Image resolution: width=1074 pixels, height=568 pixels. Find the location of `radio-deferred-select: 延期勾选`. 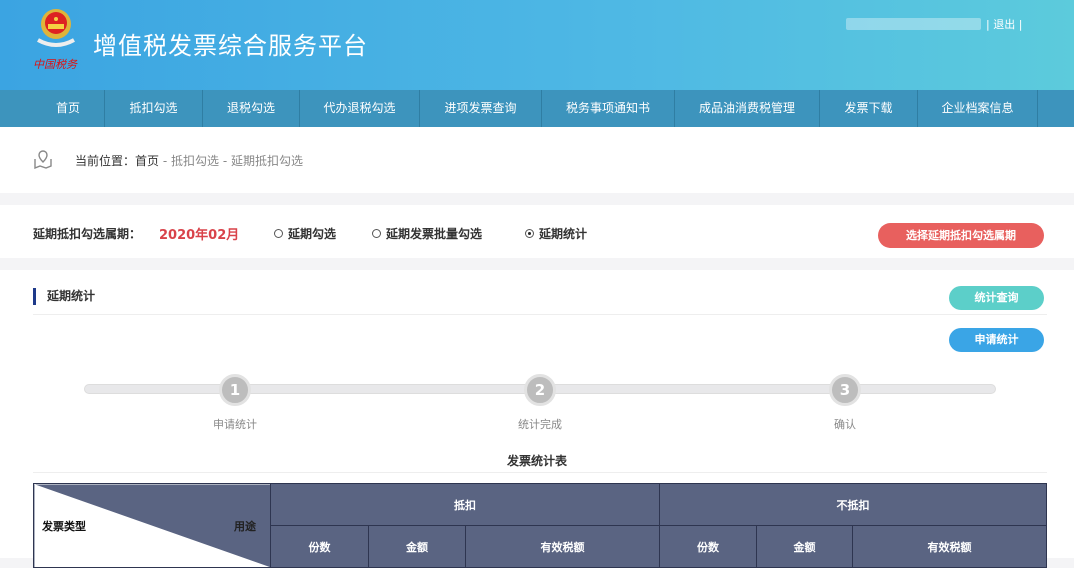

radio-deferred-select: 延期勾选 is located at coordinates (305, 233).